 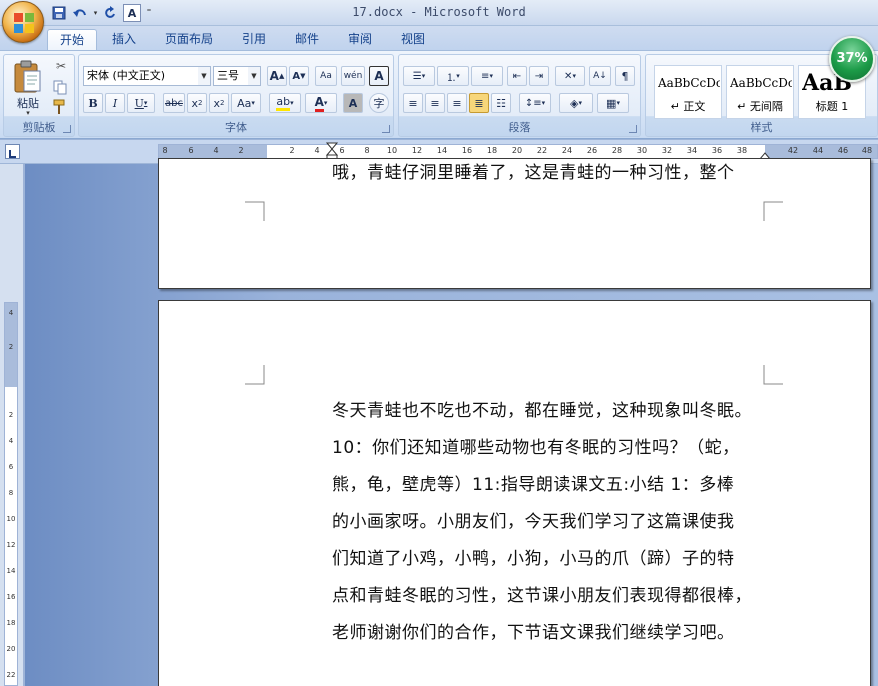 I want to click on chinese-layout-icon: ✕ ▾, so click(x=570, y=76).